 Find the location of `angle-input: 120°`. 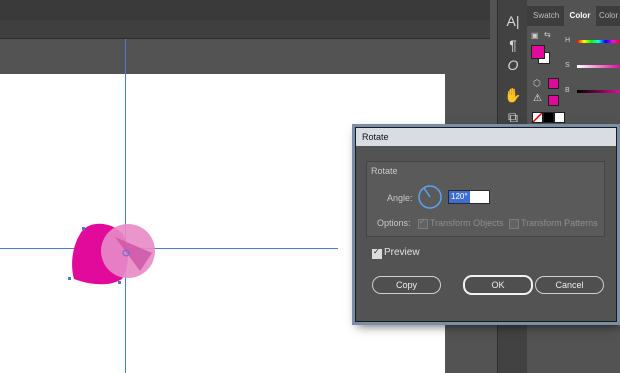

angle-input: 120° is located at coordinates (469, 197).